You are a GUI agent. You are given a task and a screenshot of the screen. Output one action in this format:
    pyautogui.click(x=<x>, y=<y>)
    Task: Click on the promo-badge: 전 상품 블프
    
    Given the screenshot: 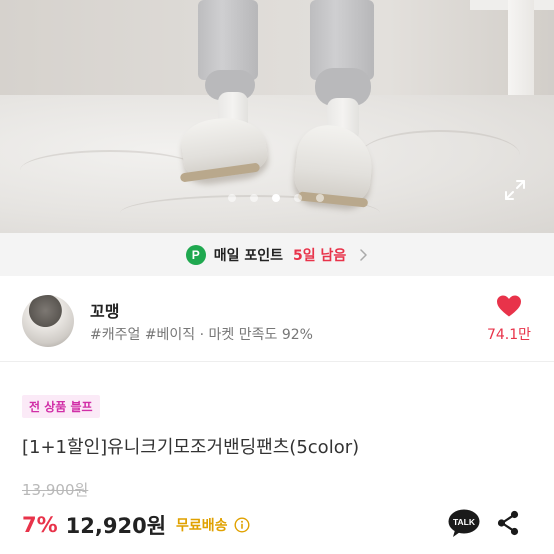 What is the action you would take?
    pyautogui.click(x=61, y=406)
    